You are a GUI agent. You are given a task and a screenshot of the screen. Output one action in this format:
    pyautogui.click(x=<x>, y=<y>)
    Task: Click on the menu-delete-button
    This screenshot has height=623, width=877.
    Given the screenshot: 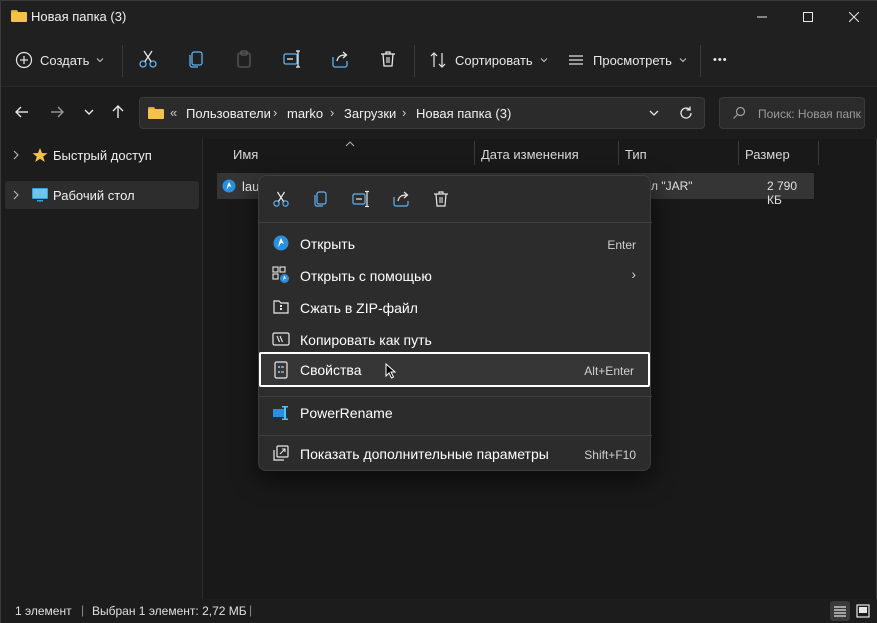 What is the action you would take?
    pyautogui.click(x=442, y=200)
    